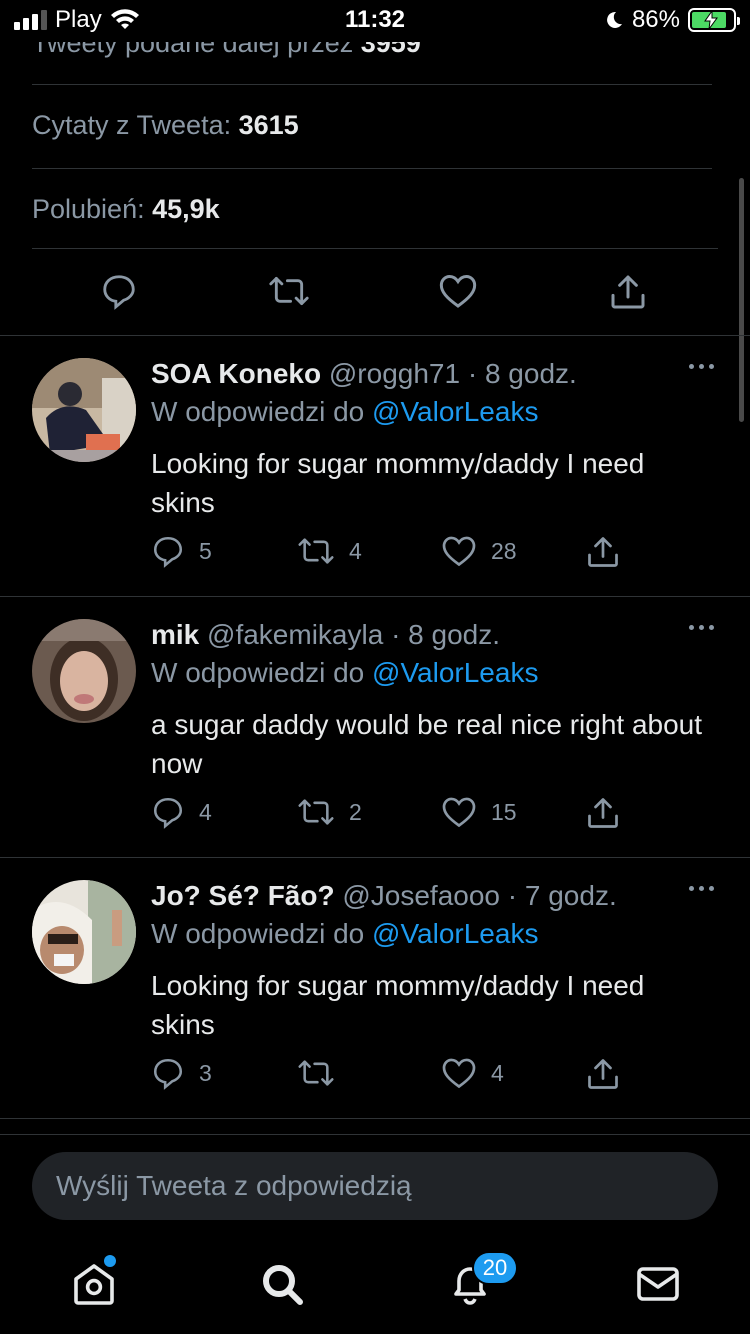  I want to click on mail-icon, so click(658, 1284).